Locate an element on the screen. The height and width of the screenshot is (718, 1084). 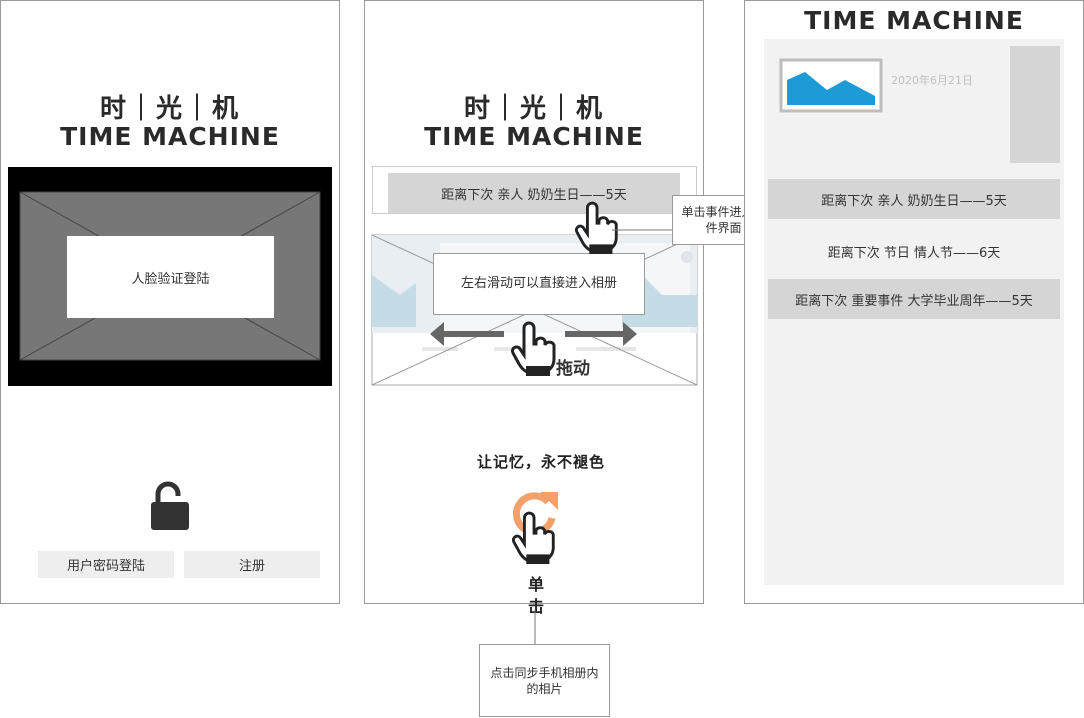
event-item: 距离下次 重要事件 大学毕业周年——5天 is located at coordinates (914, 299).